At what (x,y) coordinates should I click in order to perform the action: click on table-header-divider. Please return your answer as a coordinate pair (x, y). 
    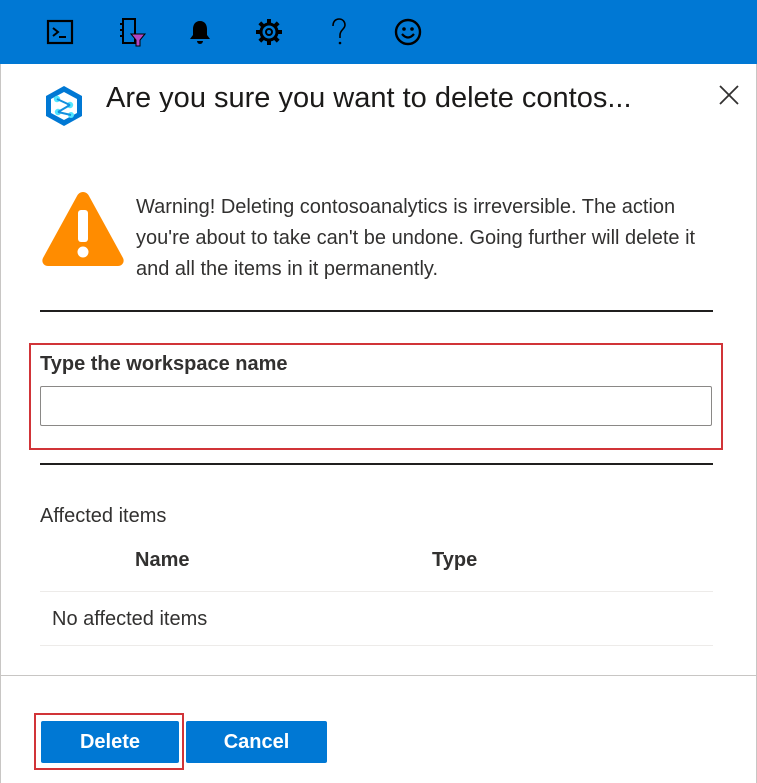
    Looking at the image, I should click on (376, 591).